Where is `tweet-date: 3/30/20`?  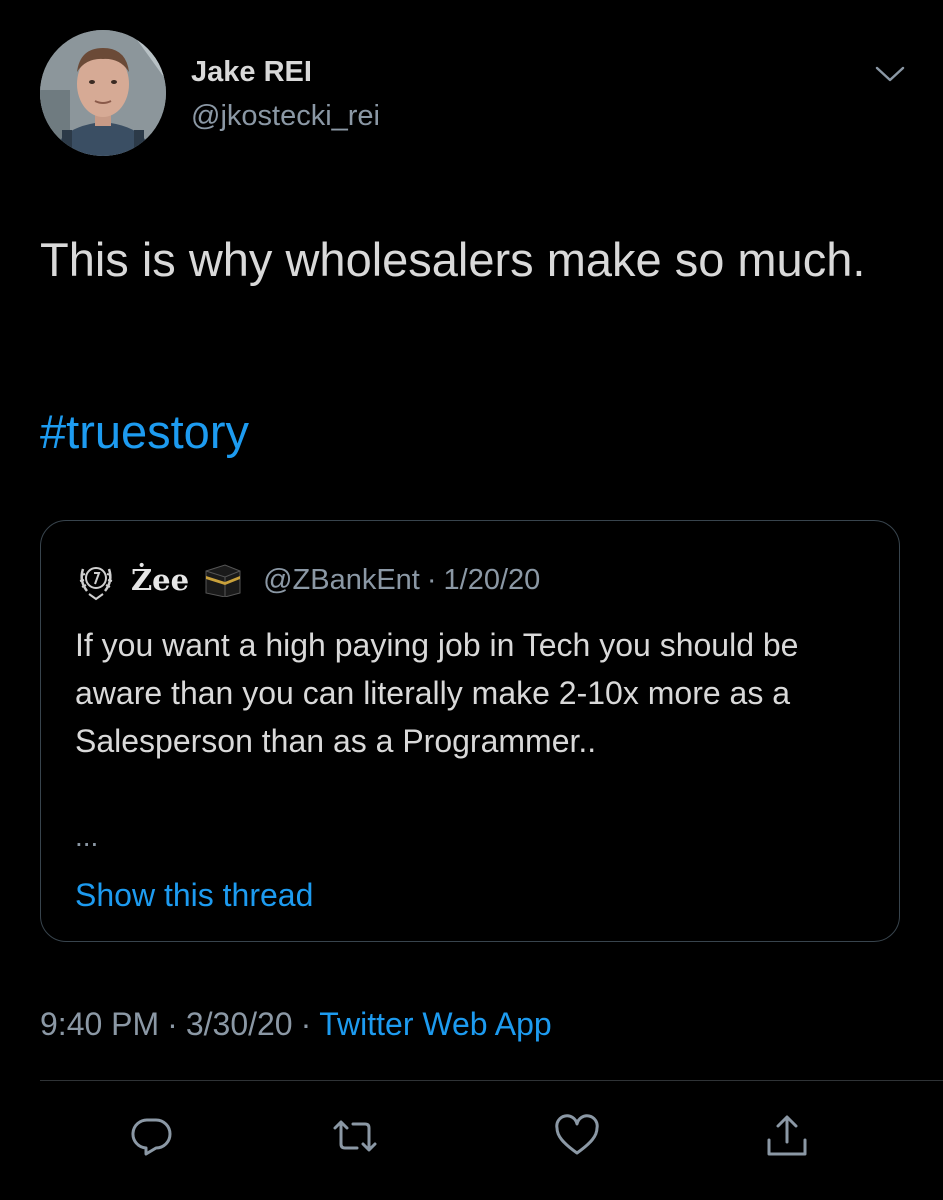 tweet-date: 3/30/20 is located at coordinates (239, 1024).